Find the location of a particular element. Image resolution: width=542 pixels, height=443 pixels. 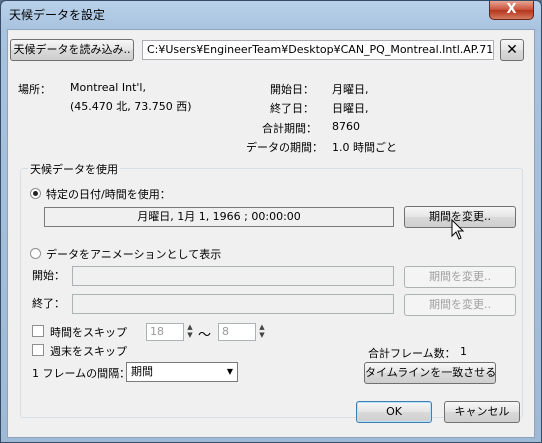

load-weather-data-button: 天候データを読み込み.. is located at coordinates (72, 50).